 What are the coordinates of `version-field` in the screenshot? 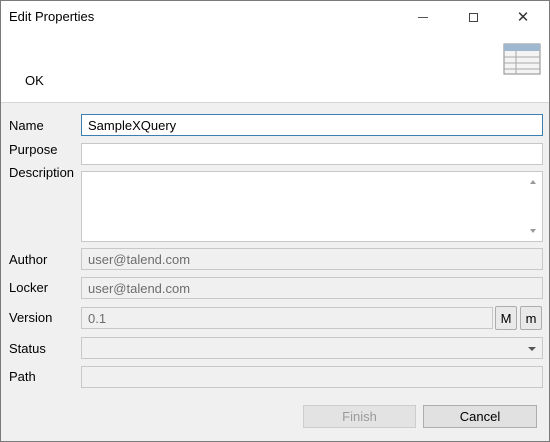 It's located at (287, 318).